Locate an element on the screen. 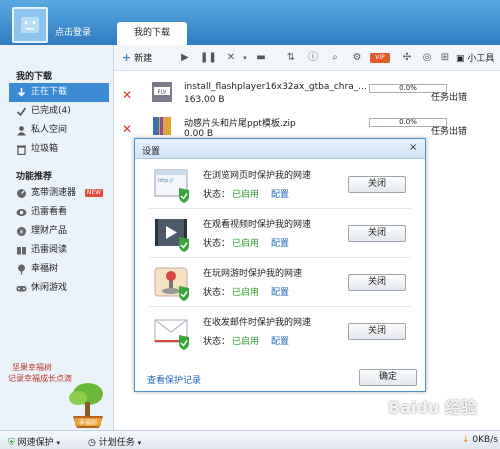 The height and width of the screenshot is (449, 500). eye-icon is located at coordinates (21, 212).